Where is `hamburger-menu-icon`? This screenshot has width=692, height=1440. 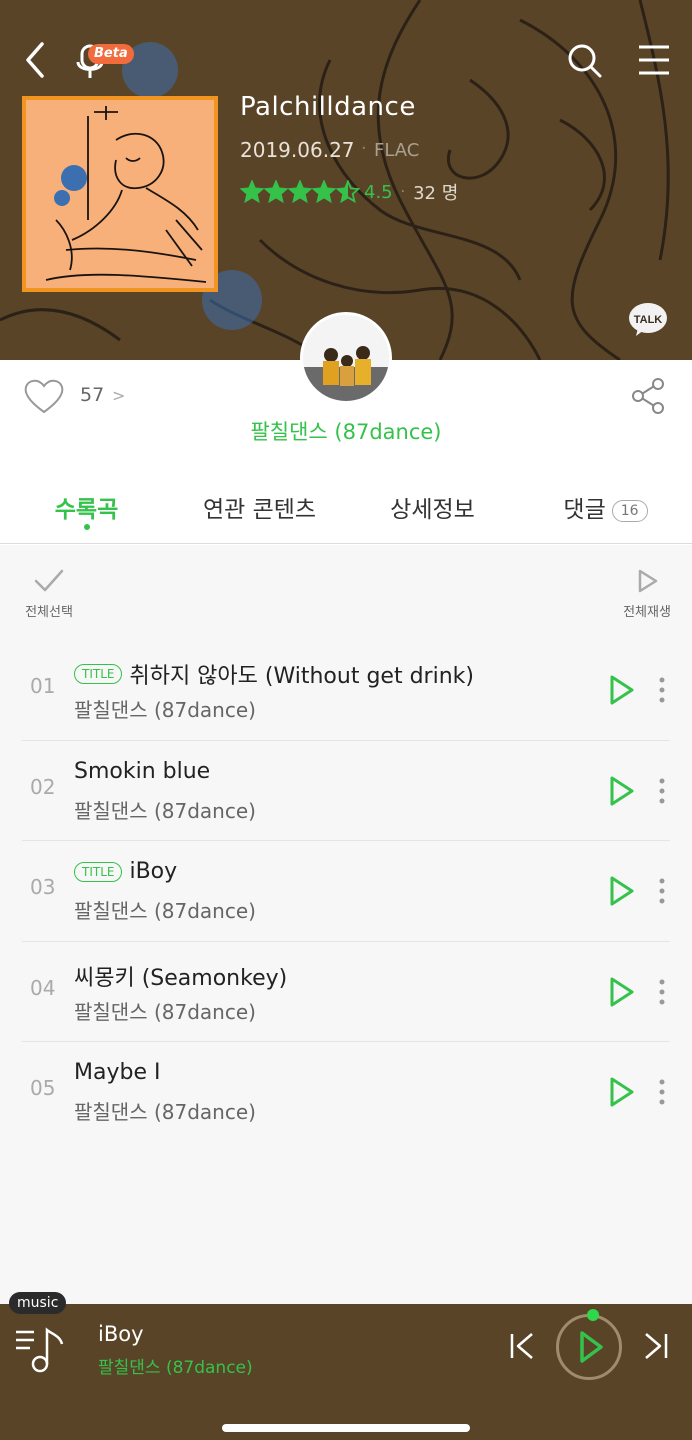 hamburger-menu-icon is located at coordinates (654, 60).